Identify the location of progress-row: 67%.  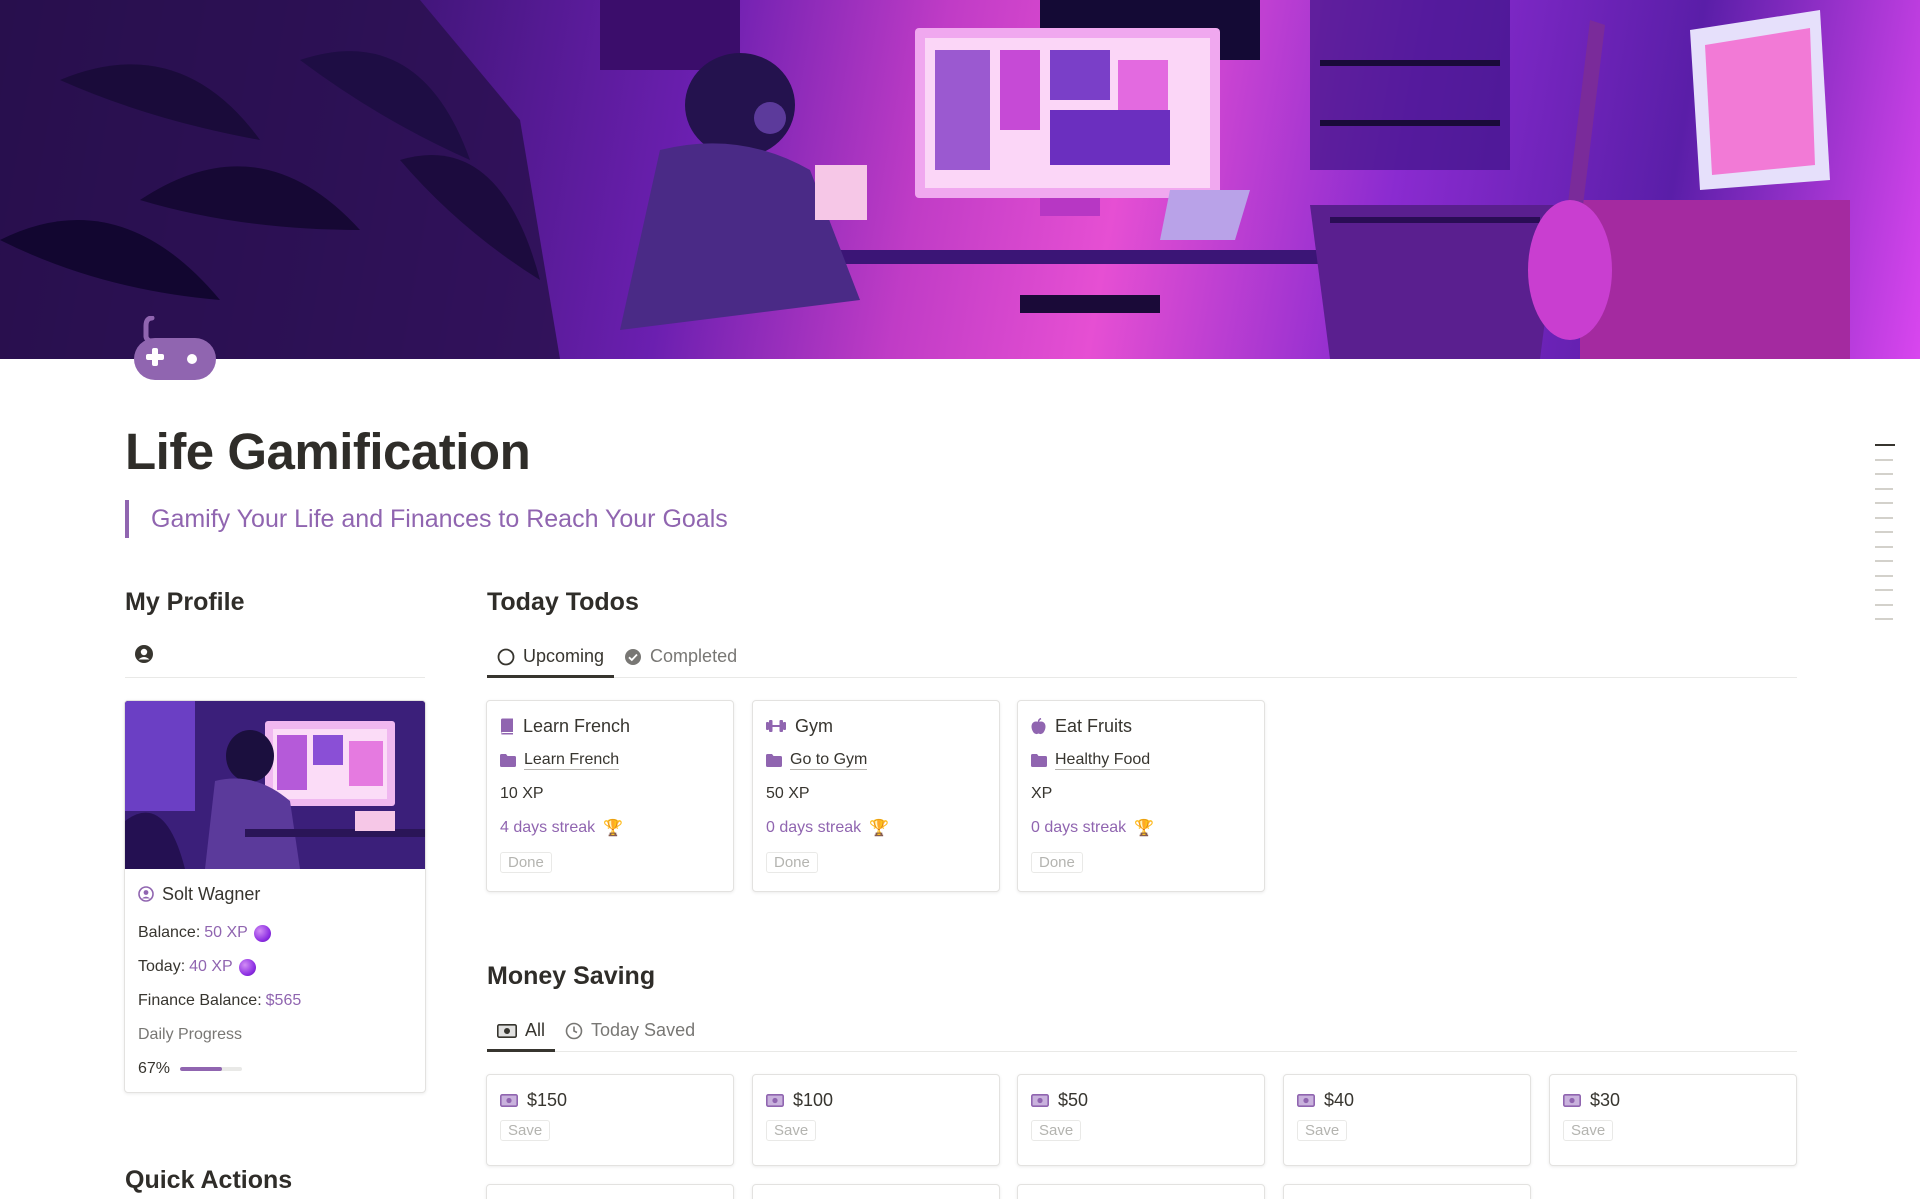
(275, 1069).